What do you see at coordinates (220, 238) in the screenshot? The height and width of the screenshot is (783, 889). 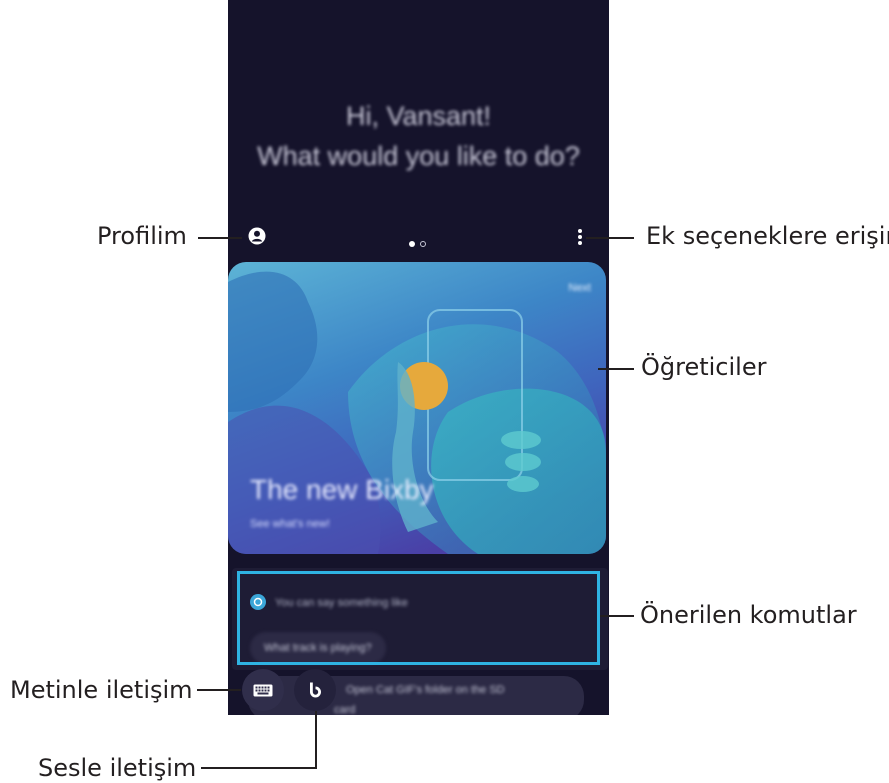 I see `leader-line-profile` at bounding box center [220, 238].